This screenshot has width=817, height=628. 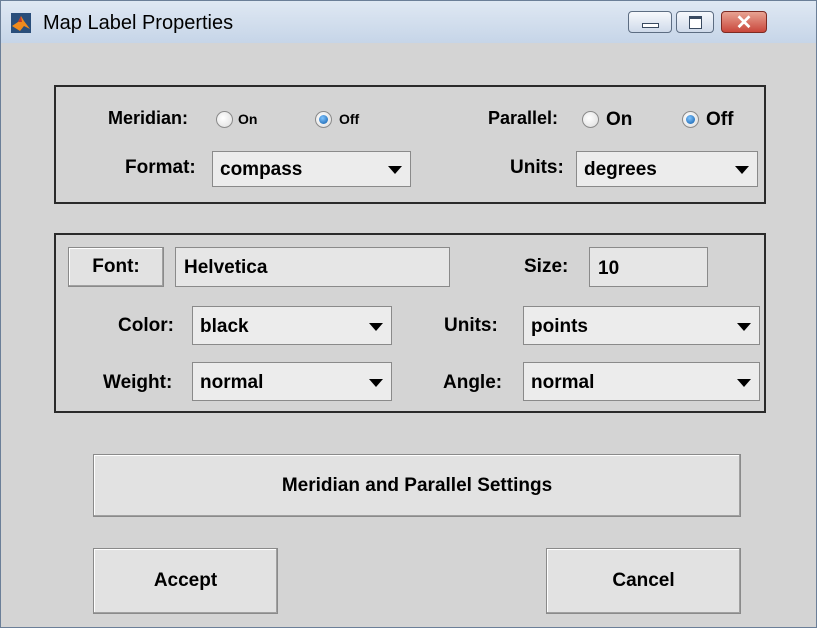 I want to click on font-units-dropdown: points, so click(x=641, y=325).